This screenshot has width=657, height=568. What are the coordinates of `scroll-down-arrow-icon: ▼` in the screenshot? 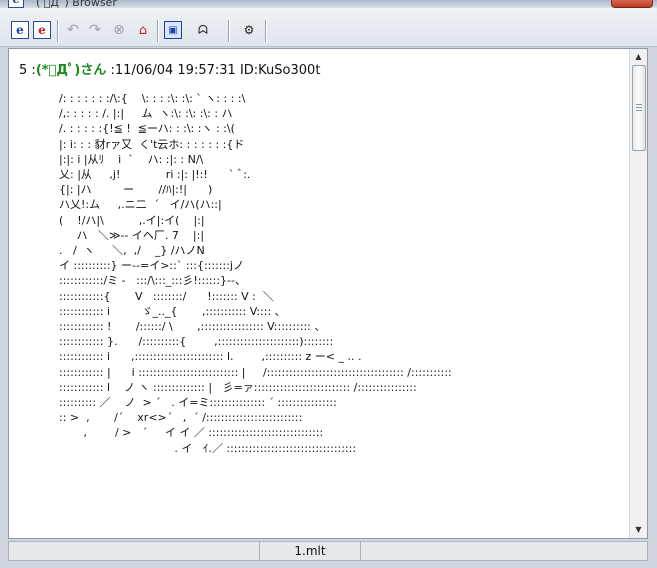 It's located at (638, 530).